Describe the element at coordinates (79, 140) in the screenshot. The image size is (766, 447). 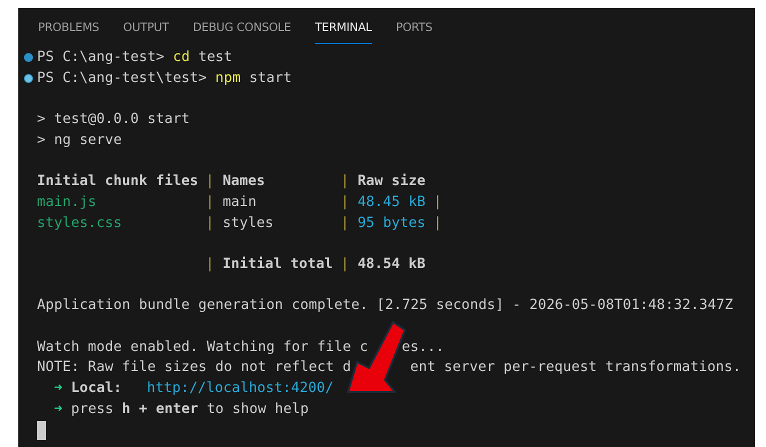
I see `script-line: > ng serve` at that location.